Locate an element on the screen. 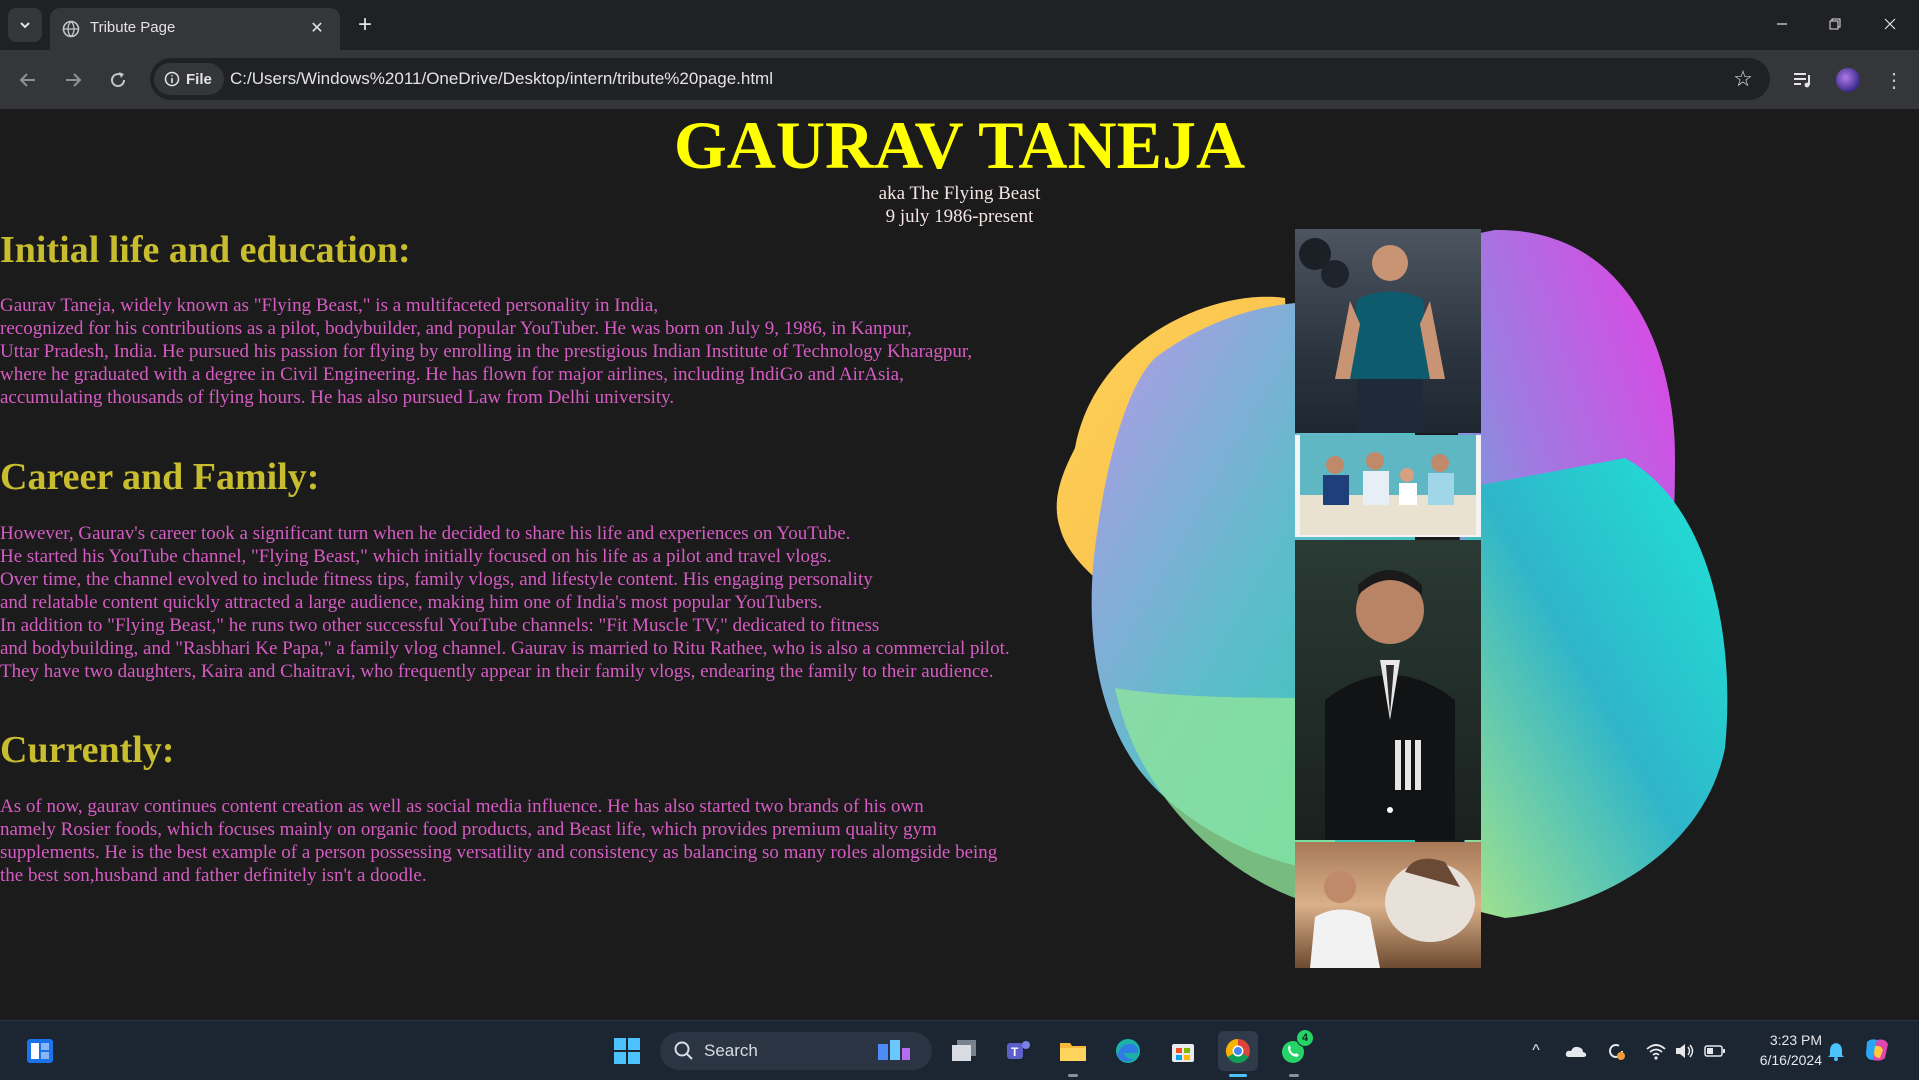 The width and height of the screenshot is (1919, 1080). sync-icon is located at coordinates (1616, 1051).